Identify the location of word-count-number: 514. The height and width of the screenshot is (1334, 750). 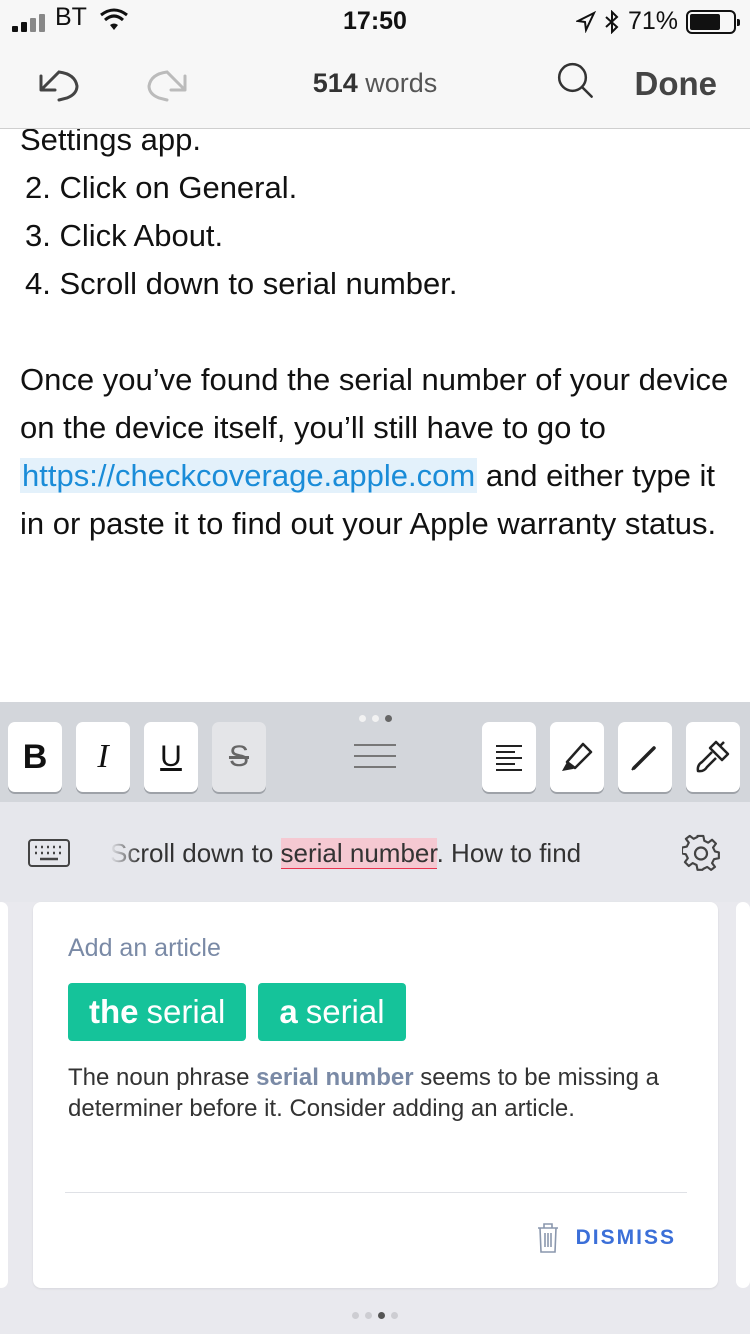
(335, 83).